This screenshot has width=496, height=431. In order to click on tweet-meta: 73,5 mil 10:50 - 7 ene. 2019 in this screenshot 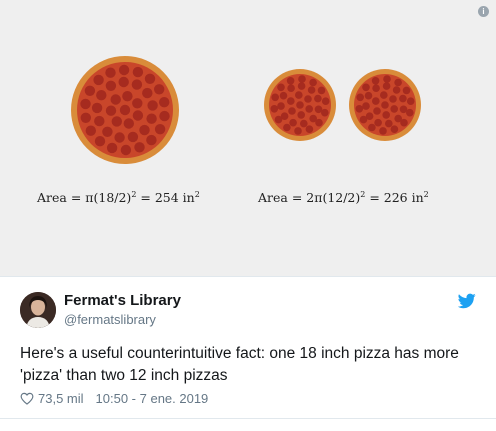, I will do `click(114, 398)`.